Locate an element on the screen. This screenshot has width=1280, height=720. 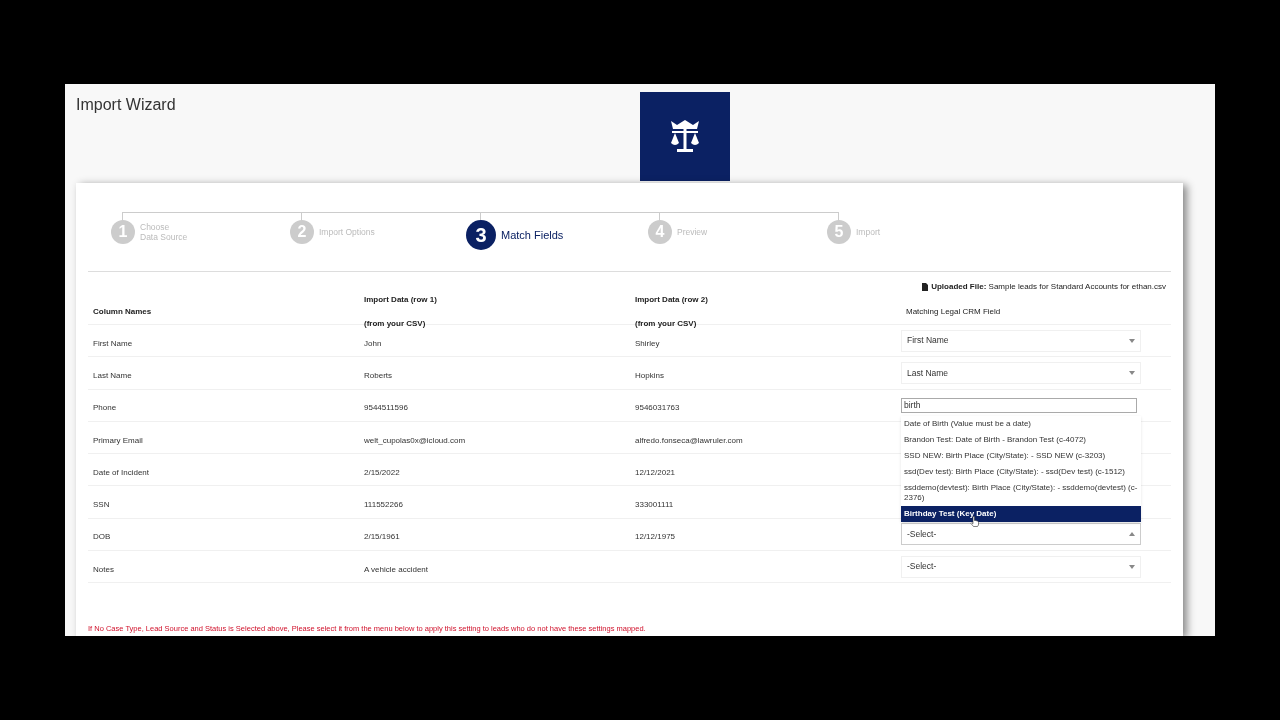
table-cell: Phone is located at coordinates (105, 408).